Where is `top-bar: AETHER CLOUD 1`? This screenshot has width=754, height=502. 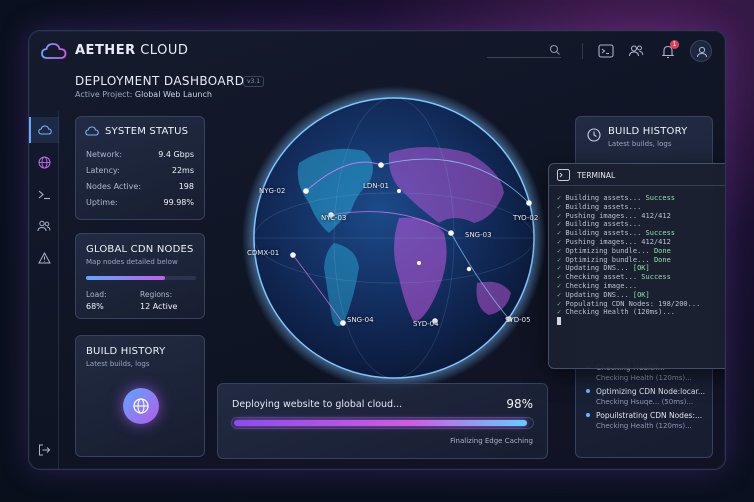 top-bar: AETHER CLOUD 1 is located at coordinates (377, 51).